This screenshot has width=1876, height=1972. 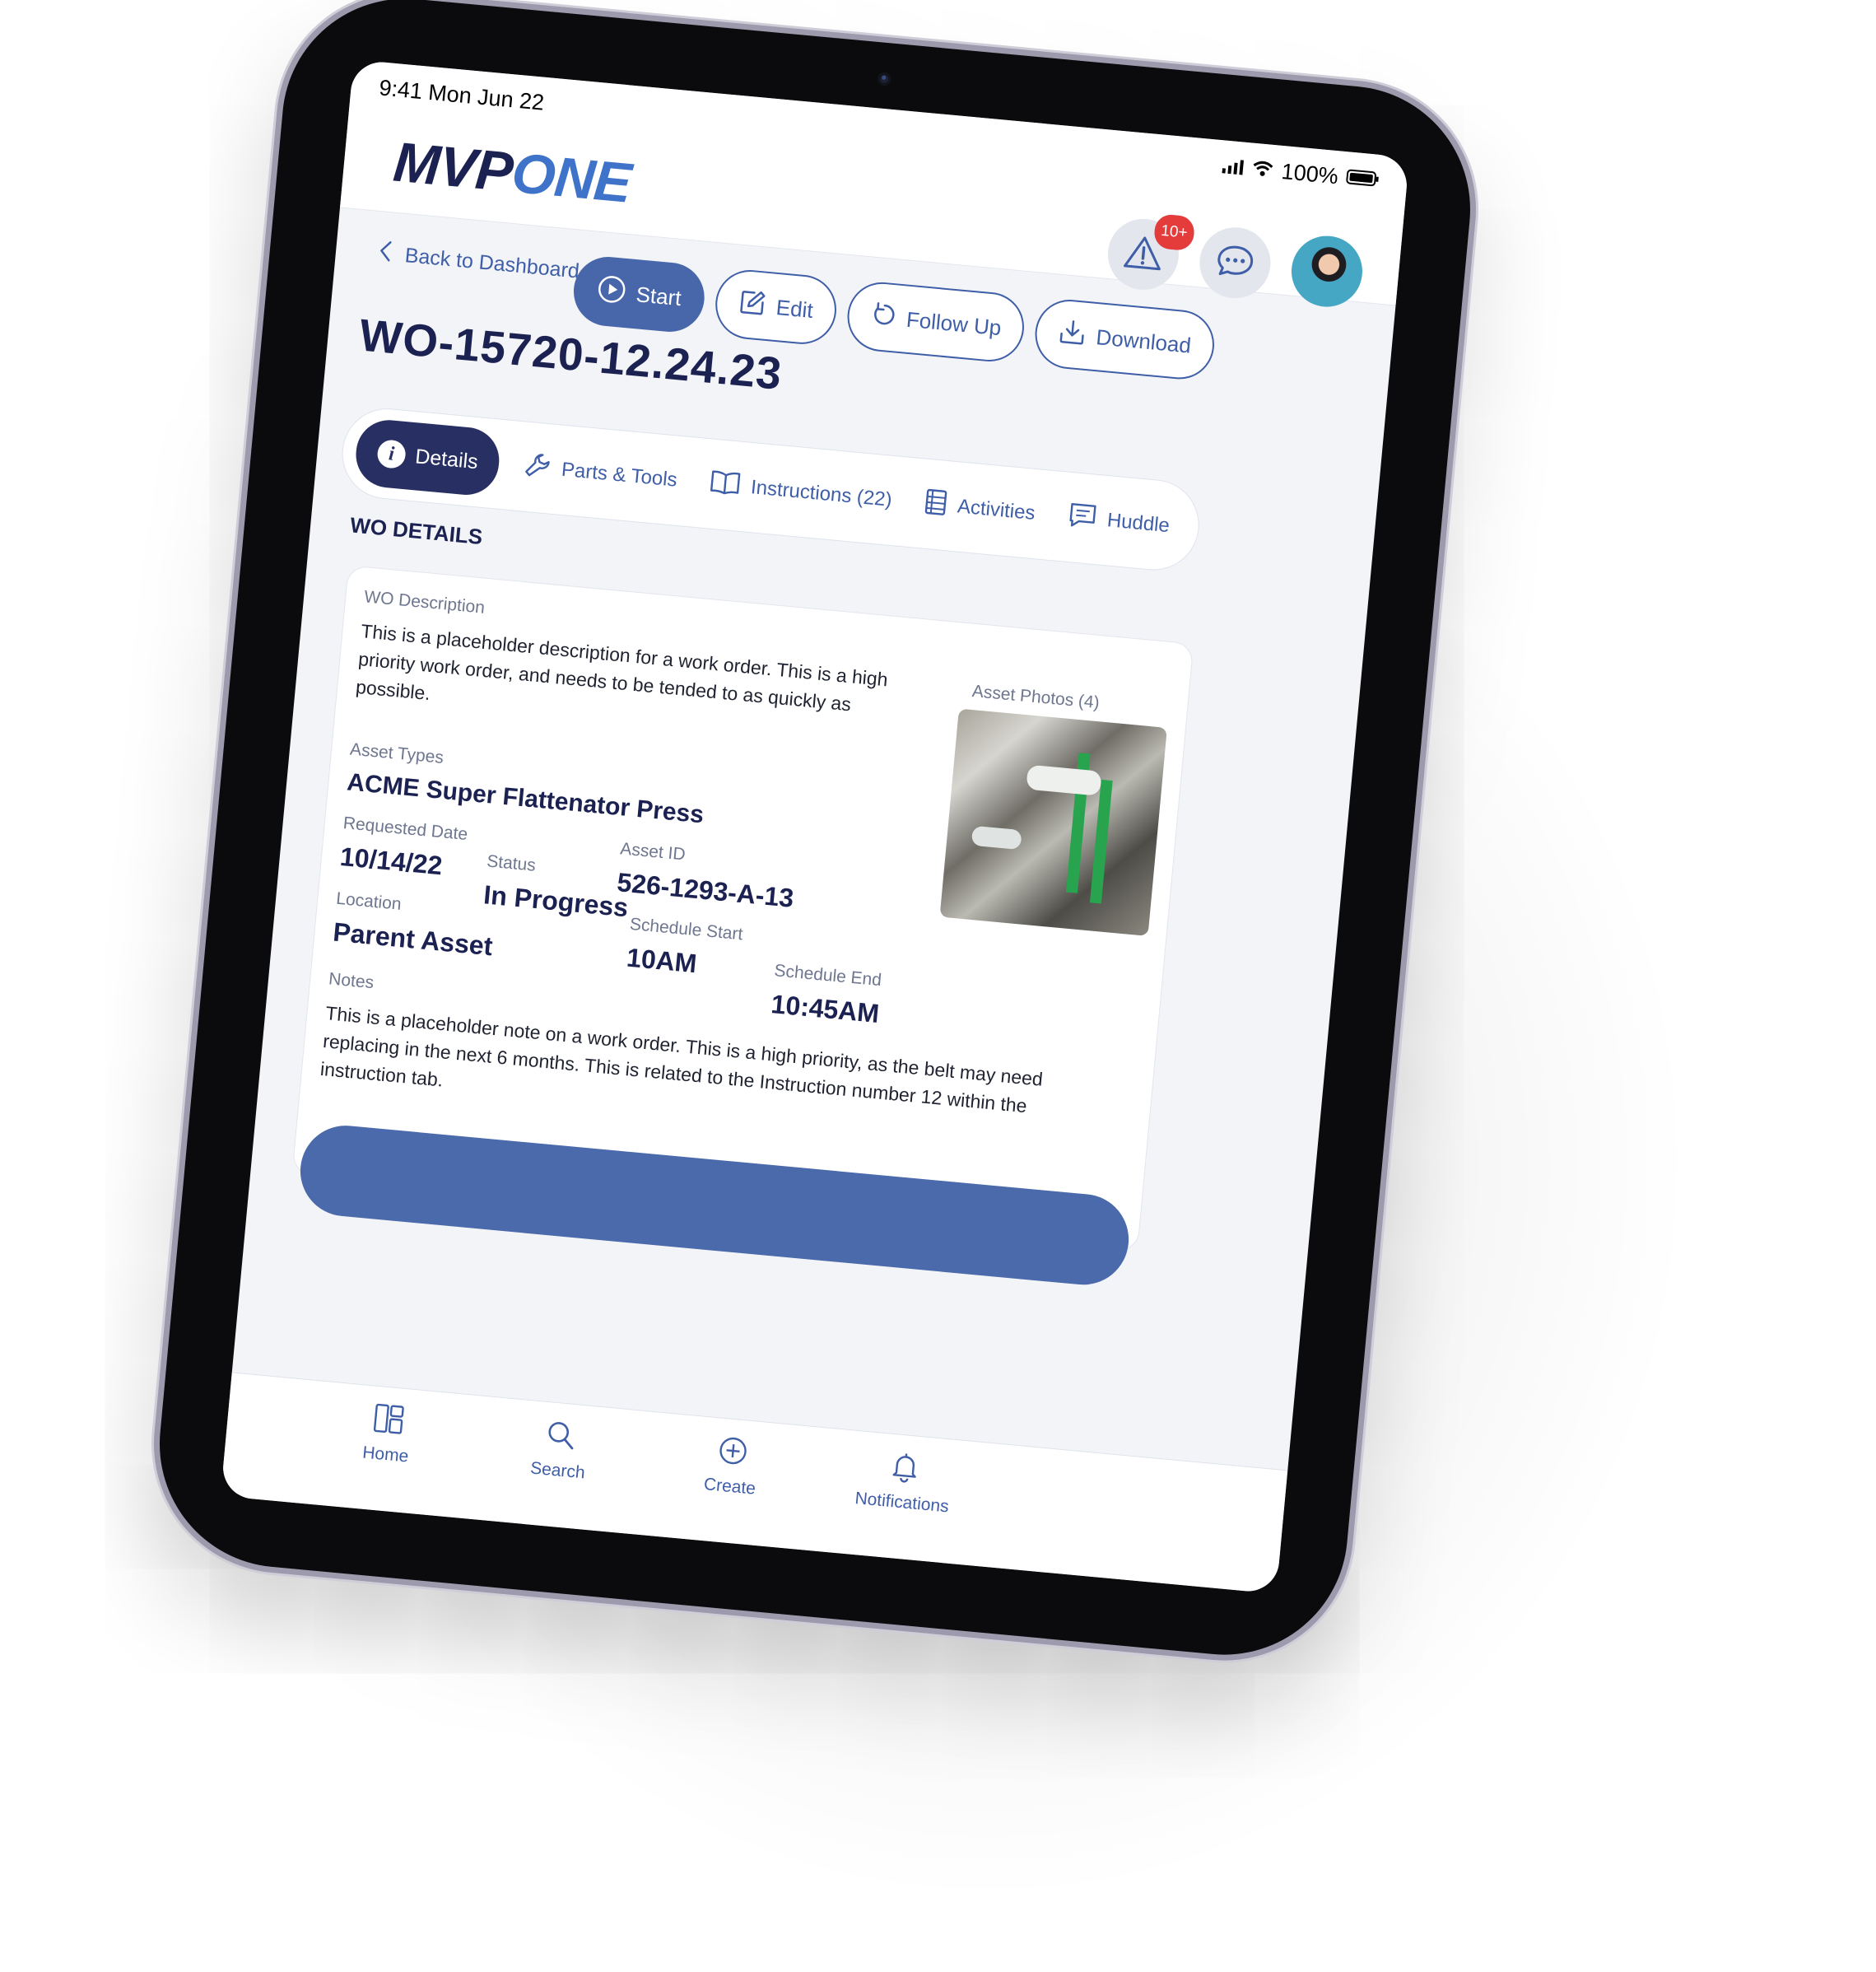 I want to click on asset-id-label: Asset ID, so click(x=652, y=852).